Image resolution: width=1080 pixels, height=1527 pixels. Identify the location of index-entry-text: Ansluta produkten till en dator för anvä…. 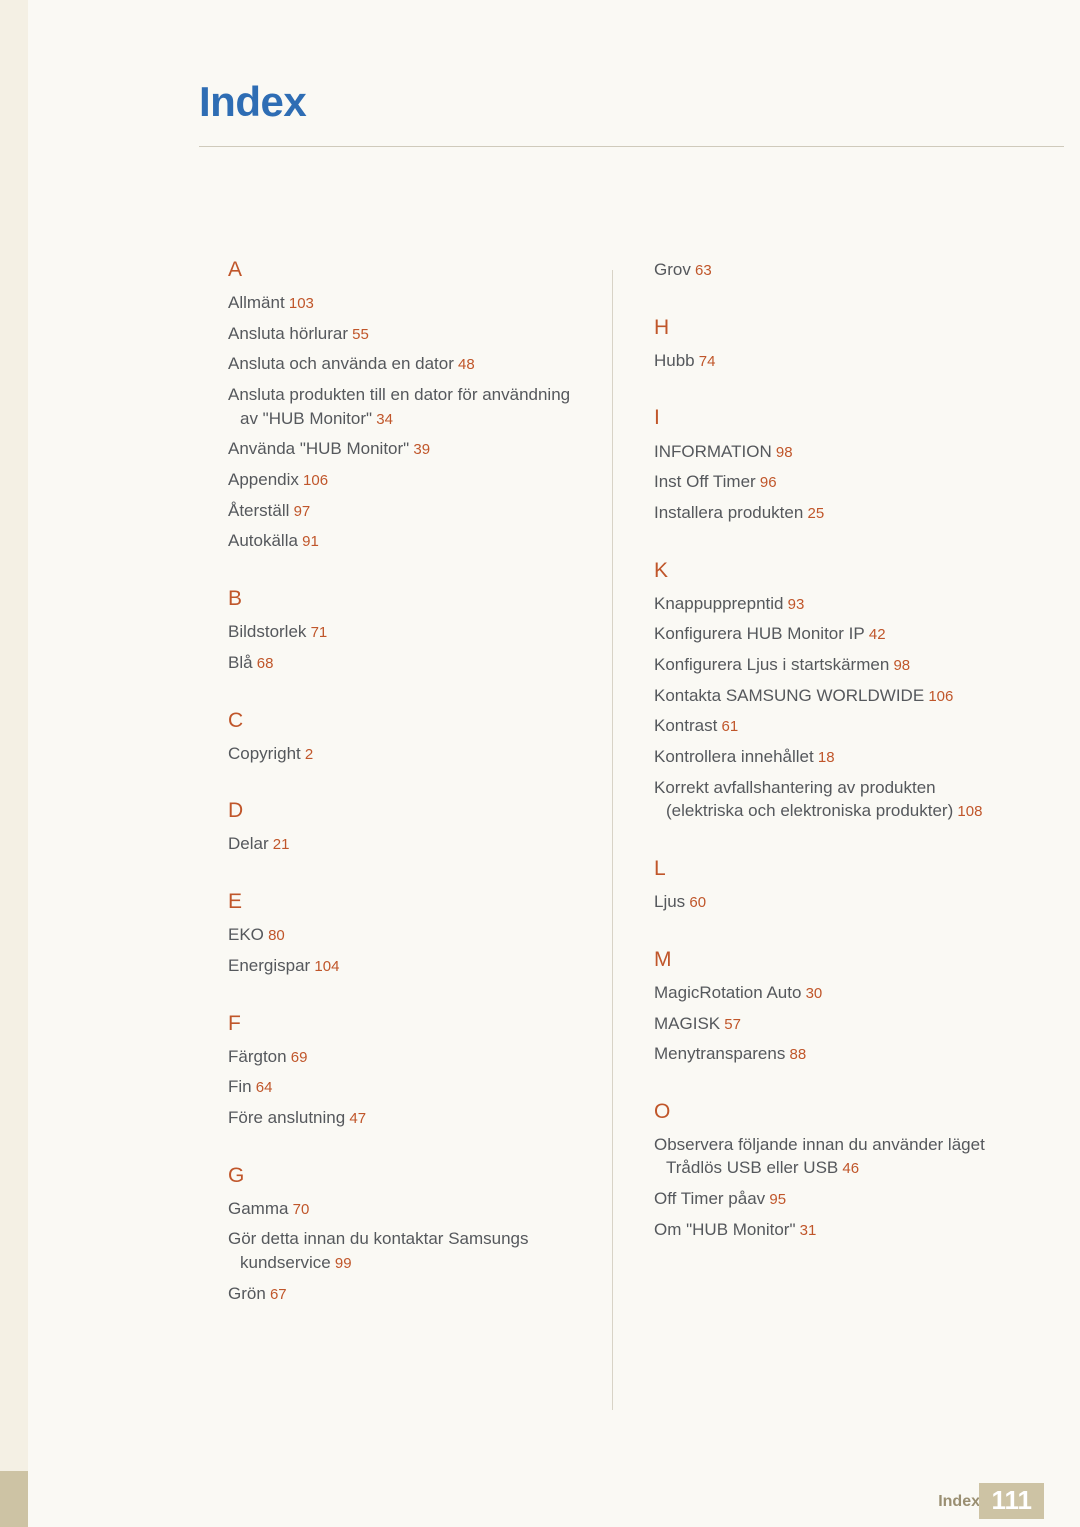
(399, 395).